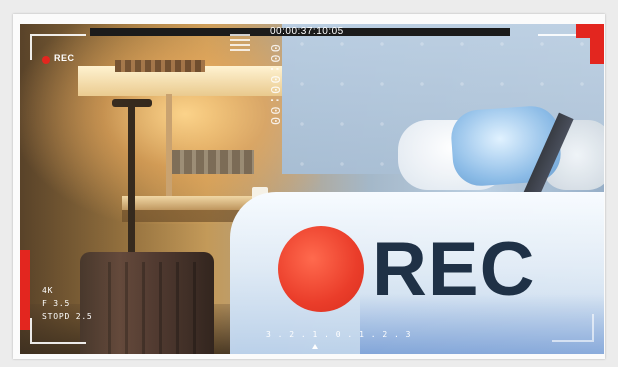  I want to click on red-side-accent, so click(25, 290).